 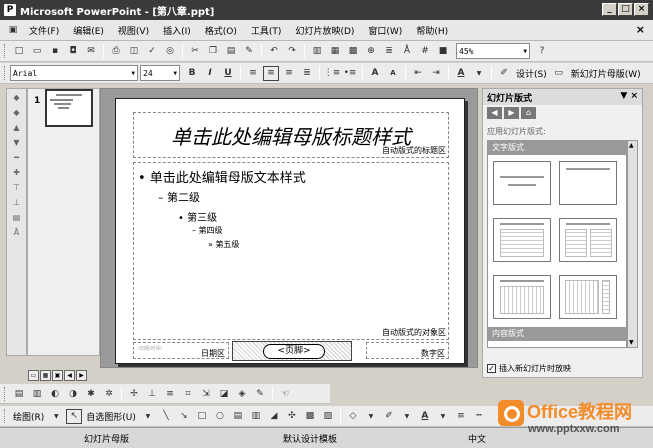 What do you see at coordinates (197, 216) in the screenshot?
I see `body-level-3: • 第三级` at bounding box center [197, 216].